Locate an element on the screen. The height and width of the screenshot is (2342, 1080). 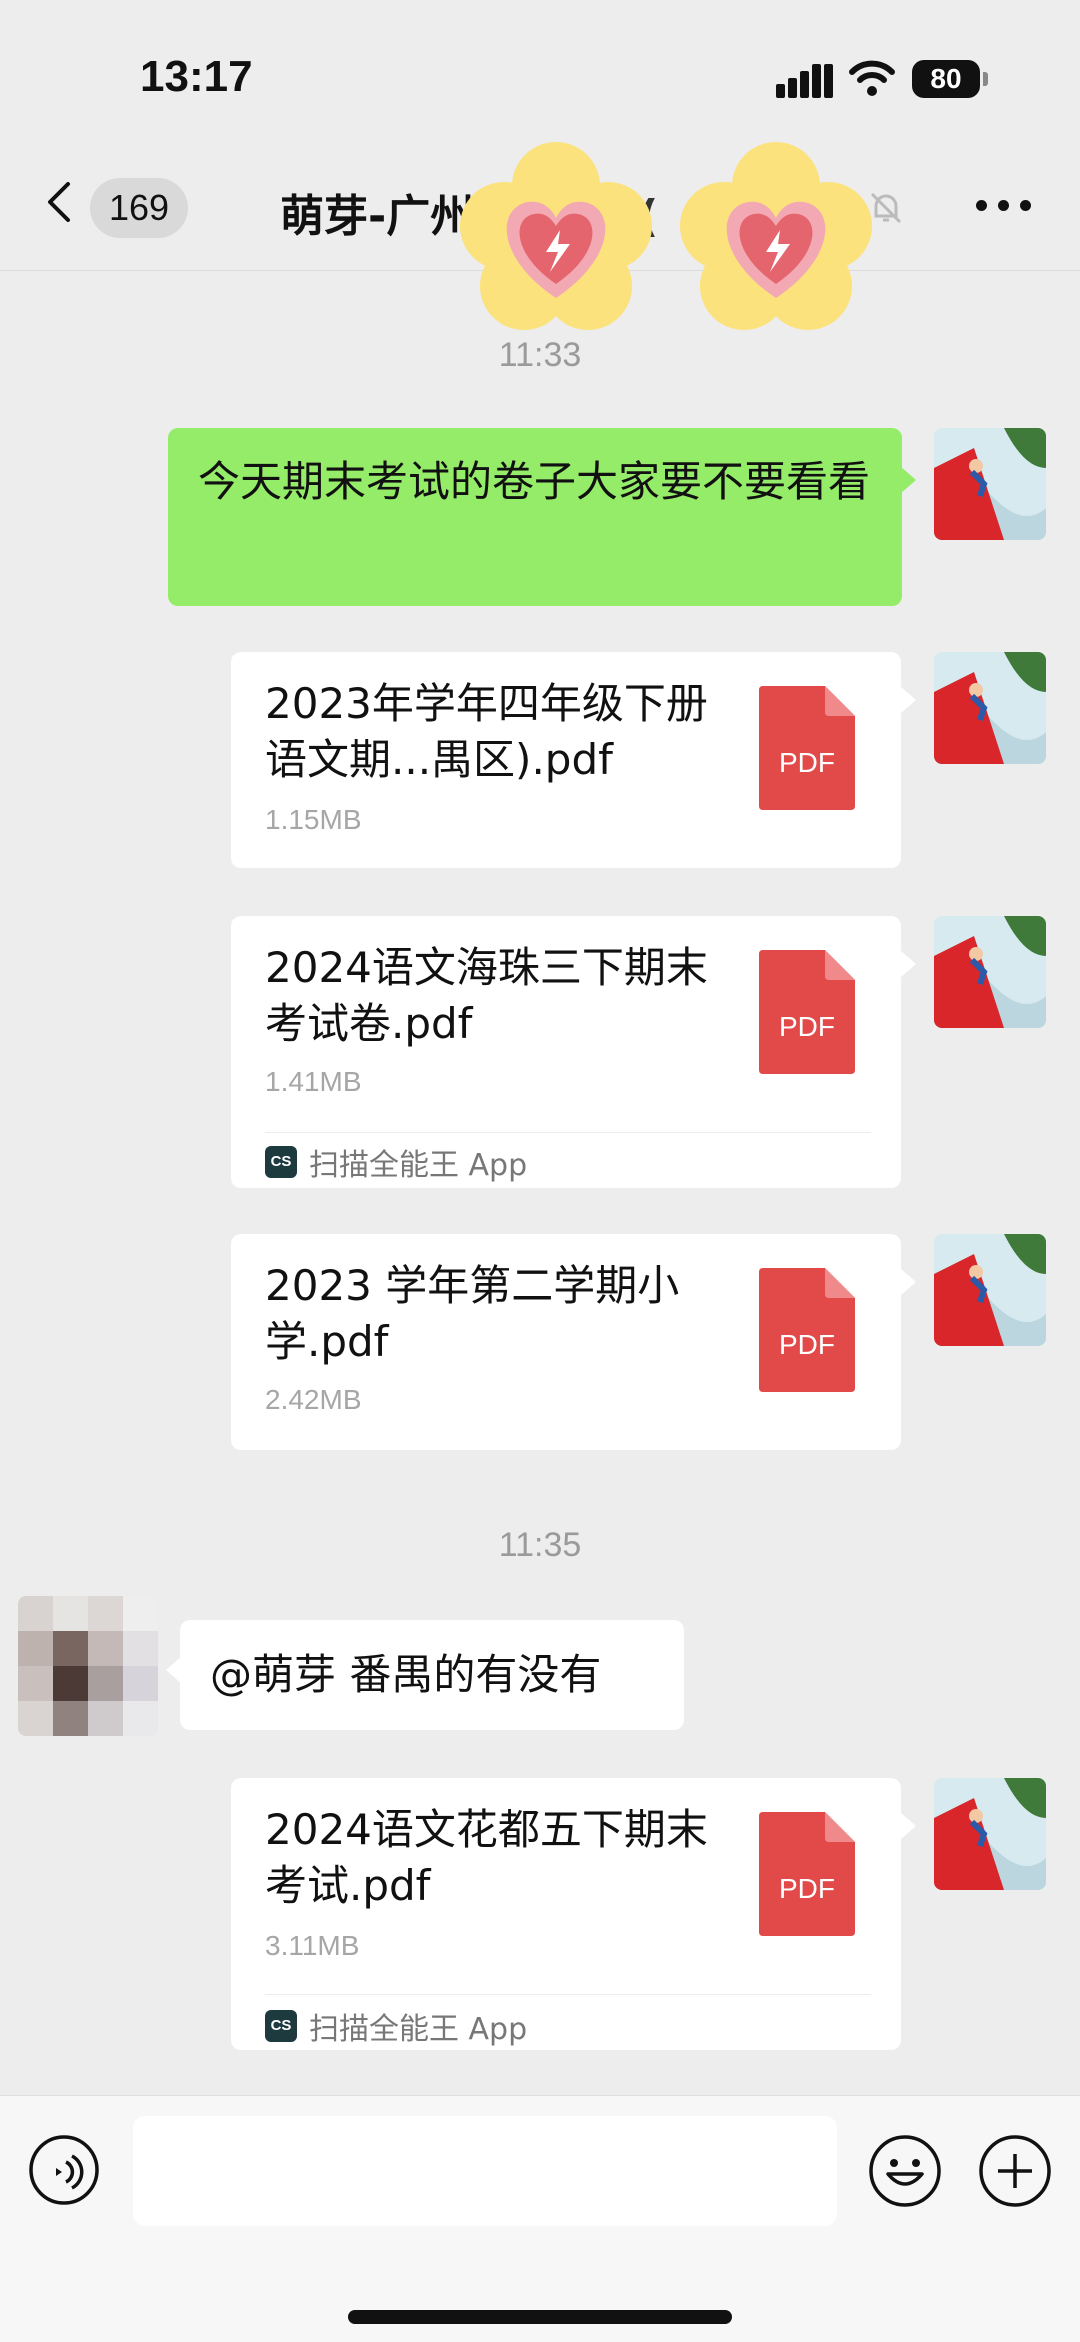
file-message-card: 2023 学年第二学期小学.pdf 2.42MB PDF is located at coordinates (566, 1342).